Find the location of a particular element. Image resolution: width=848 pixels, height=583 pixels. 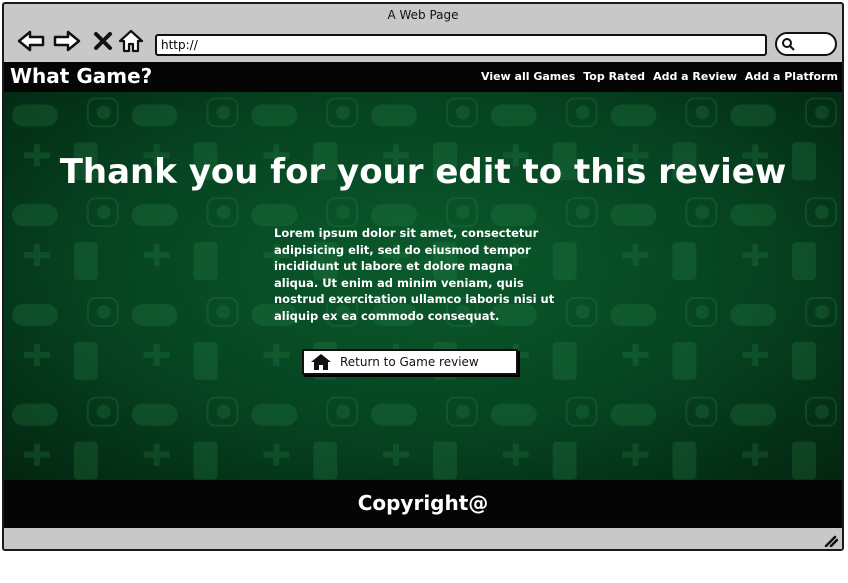

menu-top-rated: Top Rated is located at coordinates (614, 76).